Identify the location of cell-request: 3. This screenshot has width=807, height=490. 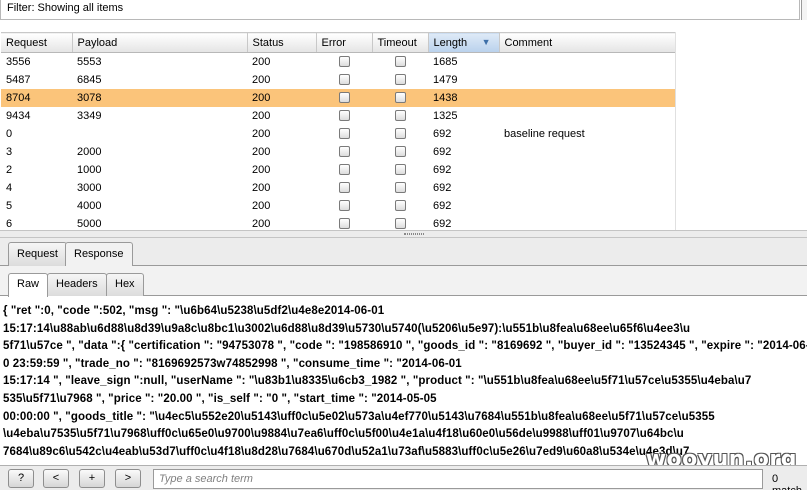
(9, 151).